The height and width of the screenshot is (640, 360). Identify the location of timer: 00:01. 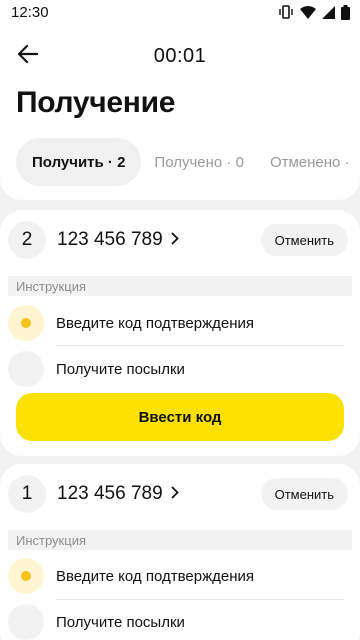
(180, 55).